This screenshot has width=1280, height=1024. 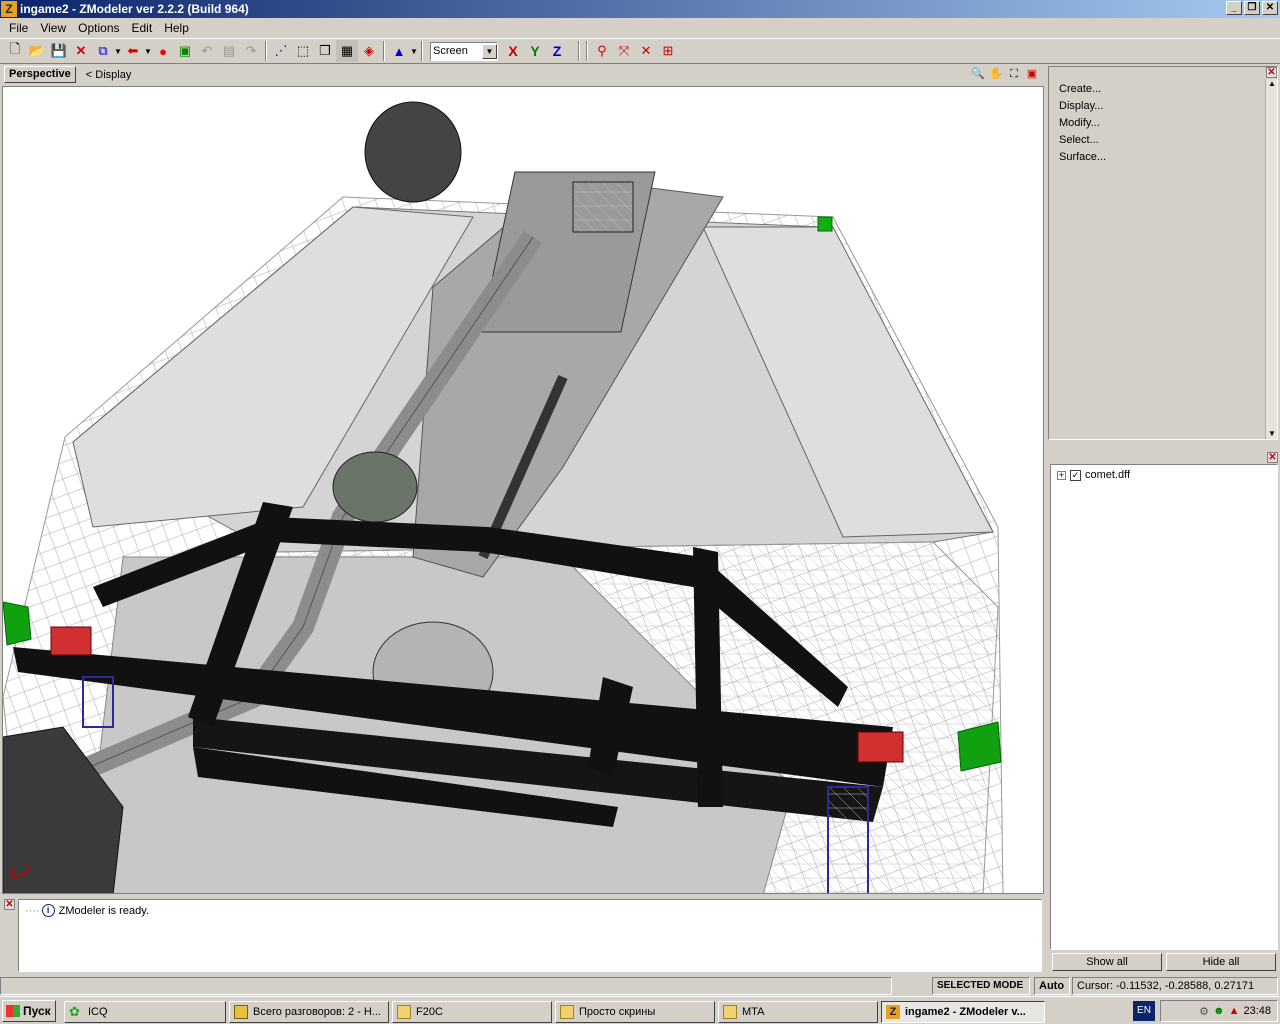 I want to click on pointer-dropdown-icon: ▼, so click(x=414, y=51).